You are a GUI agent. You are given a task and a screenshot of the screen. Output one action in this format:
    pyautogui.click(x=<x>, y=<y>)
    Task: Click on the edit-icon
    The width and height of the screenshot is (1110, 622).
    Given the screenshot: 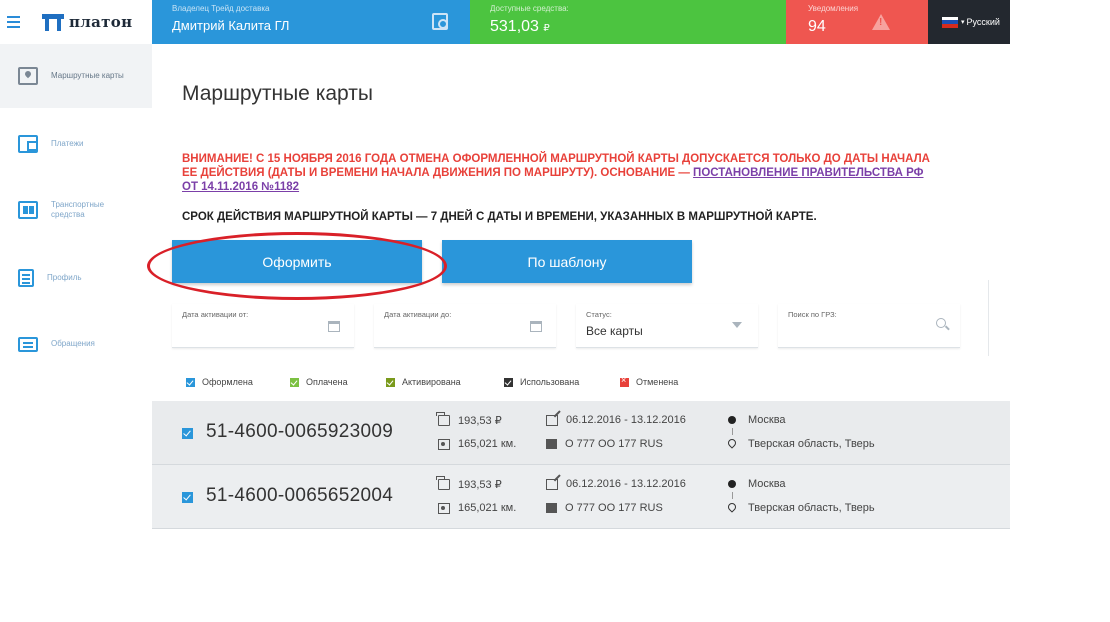 What is the action you would take?
    pyautogui.click(x=552, y=484)
    